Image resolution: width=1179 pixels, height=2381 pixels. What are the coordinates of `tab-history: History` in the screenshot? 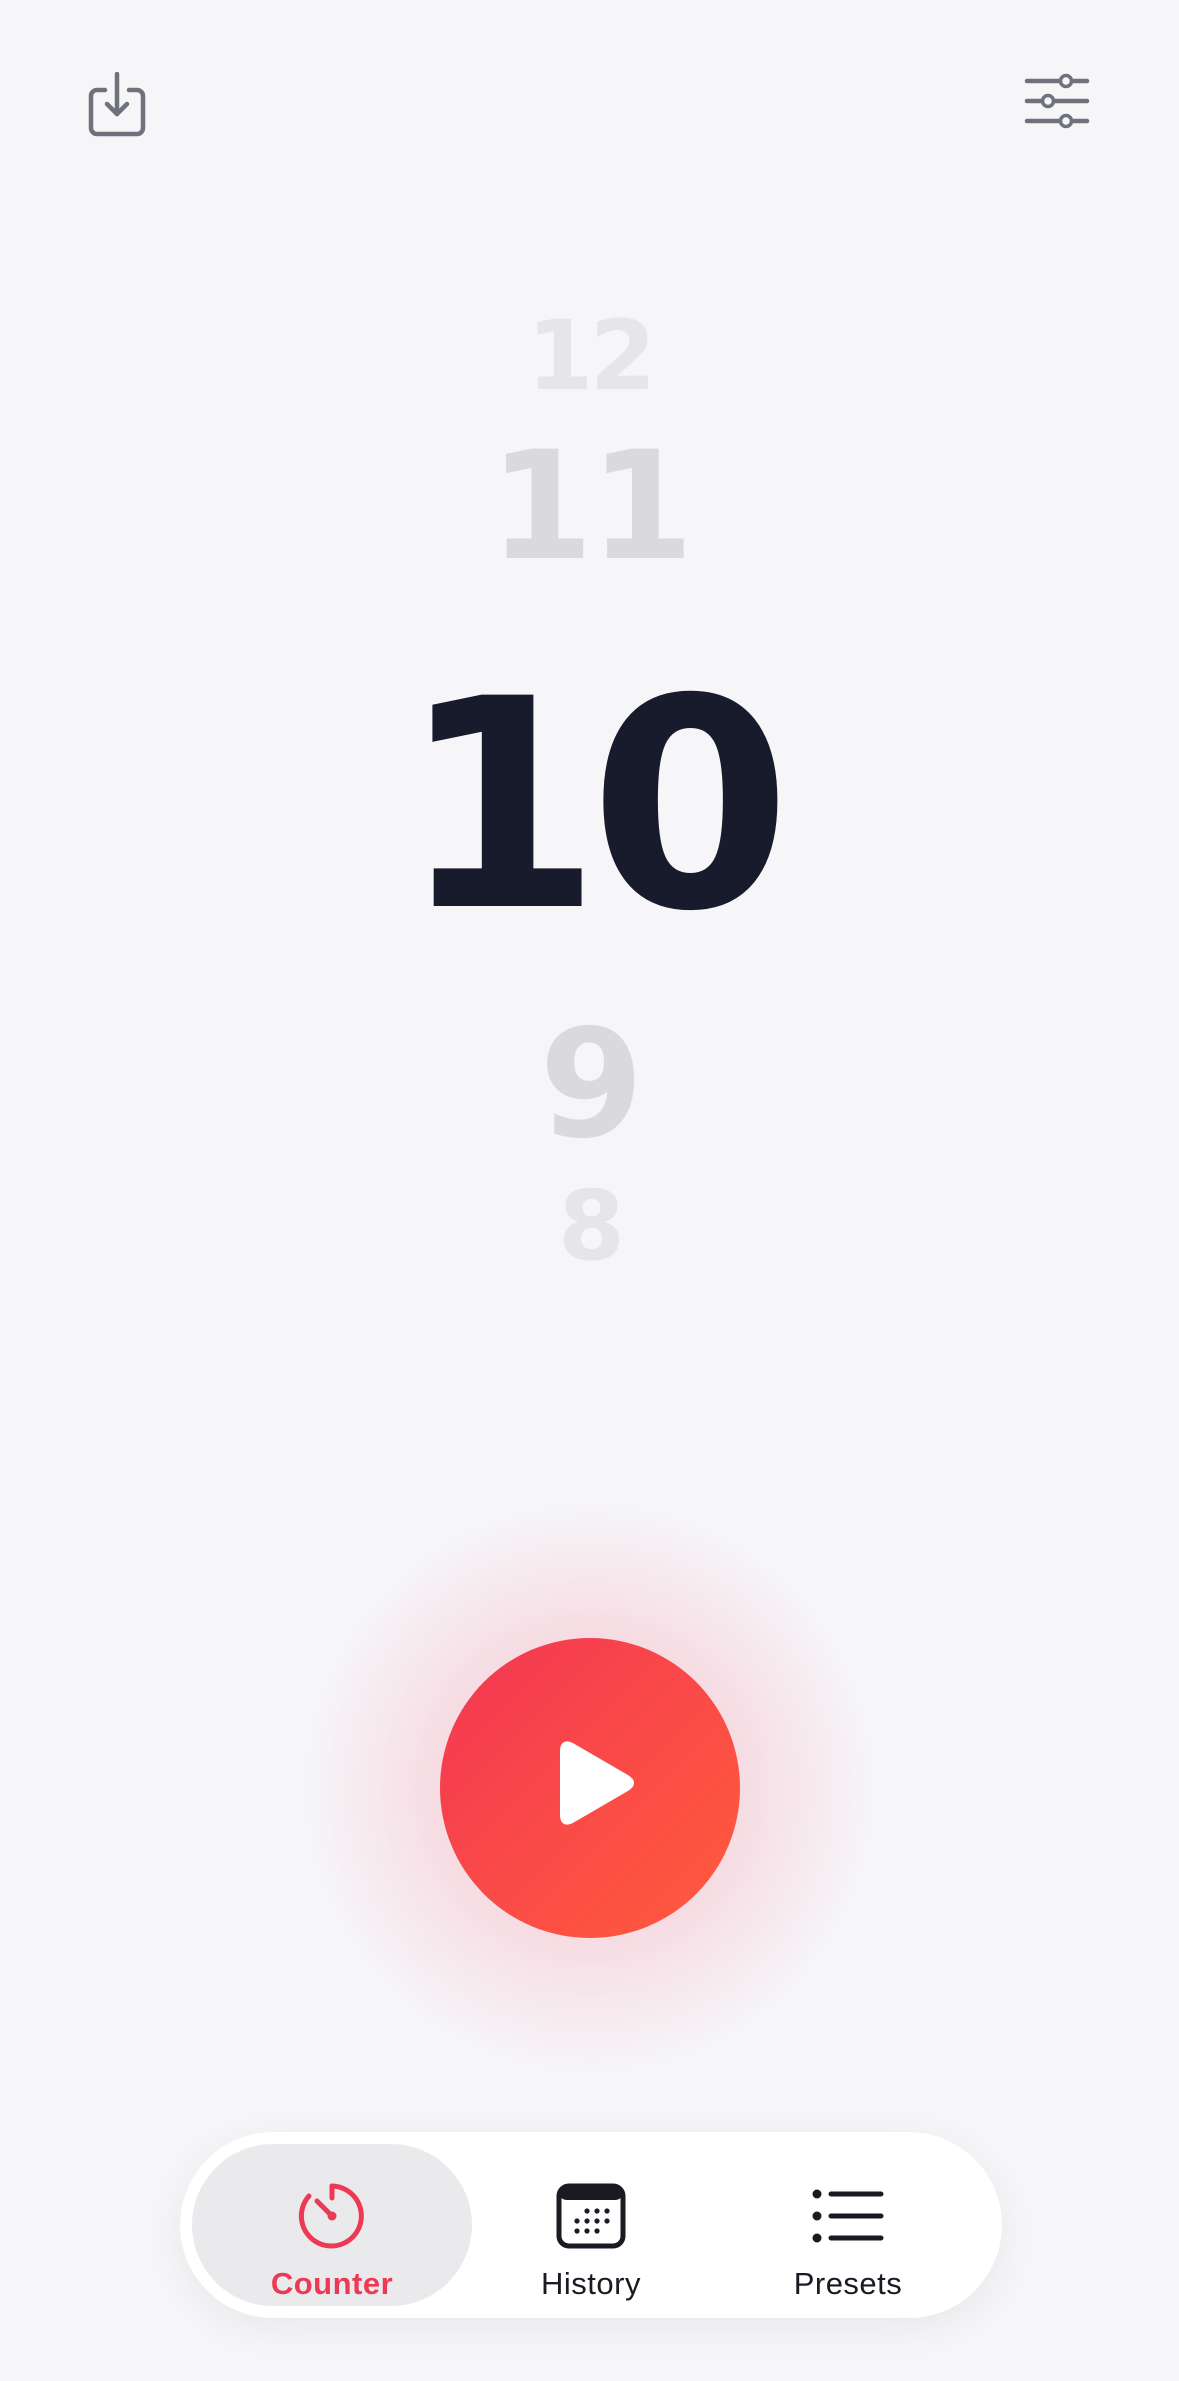 It's located at (591, 2225).